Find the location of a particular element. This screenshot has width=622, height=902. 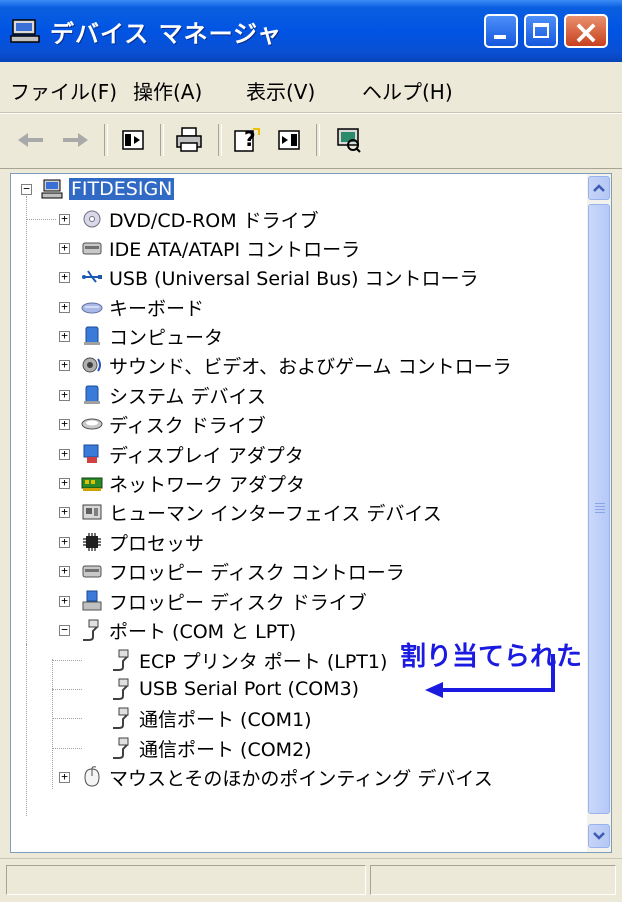

tree-category: + ディスク ドライブ is located at coordinates (138, 424).